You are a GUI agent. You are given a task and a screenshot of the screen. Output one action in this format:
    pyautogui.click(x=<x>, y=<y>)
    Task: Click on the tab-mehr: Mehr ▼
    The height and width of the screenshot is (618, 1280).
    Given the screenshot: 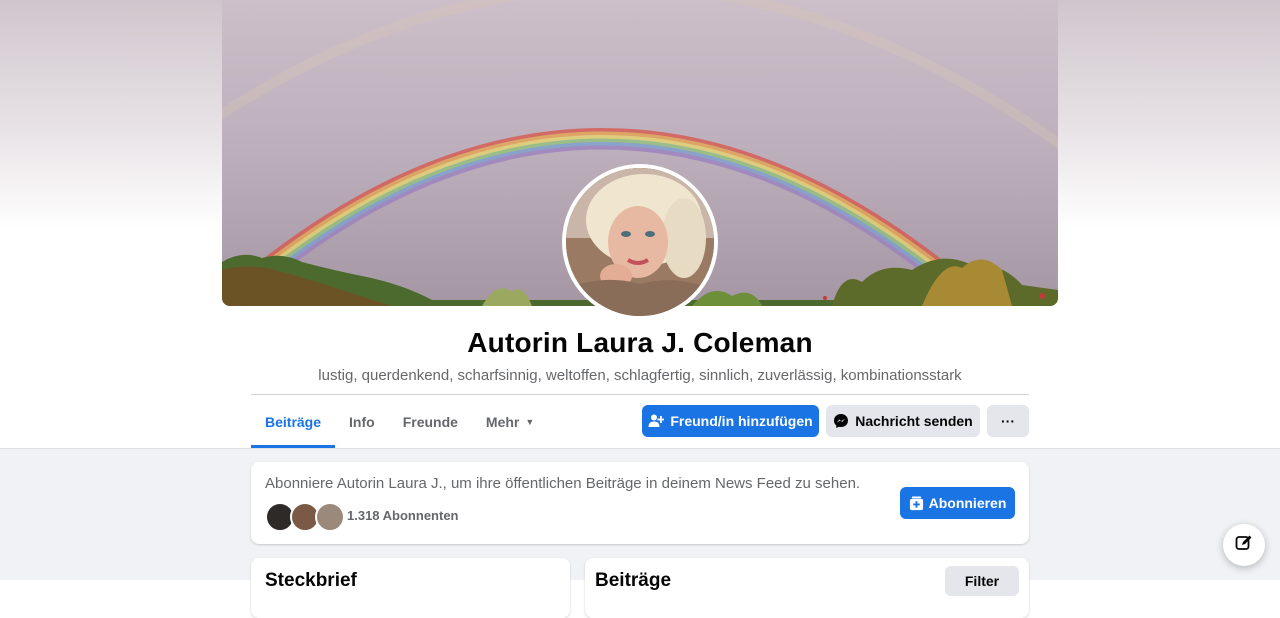 What is the action you would take?
    pyautogui.click(x=510, y=422)
    